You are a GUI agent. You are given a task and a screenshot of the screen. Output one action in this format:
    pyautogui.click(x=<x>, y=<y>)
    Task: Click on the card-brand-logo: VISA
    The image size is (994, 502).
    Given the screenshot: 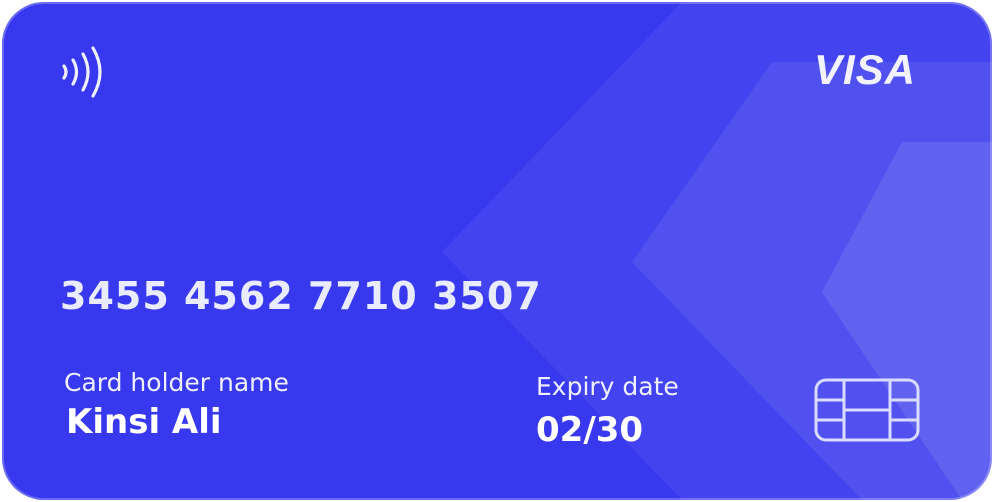 What is the action you would take?
    pyautogui.click(x=864, y=69)
    